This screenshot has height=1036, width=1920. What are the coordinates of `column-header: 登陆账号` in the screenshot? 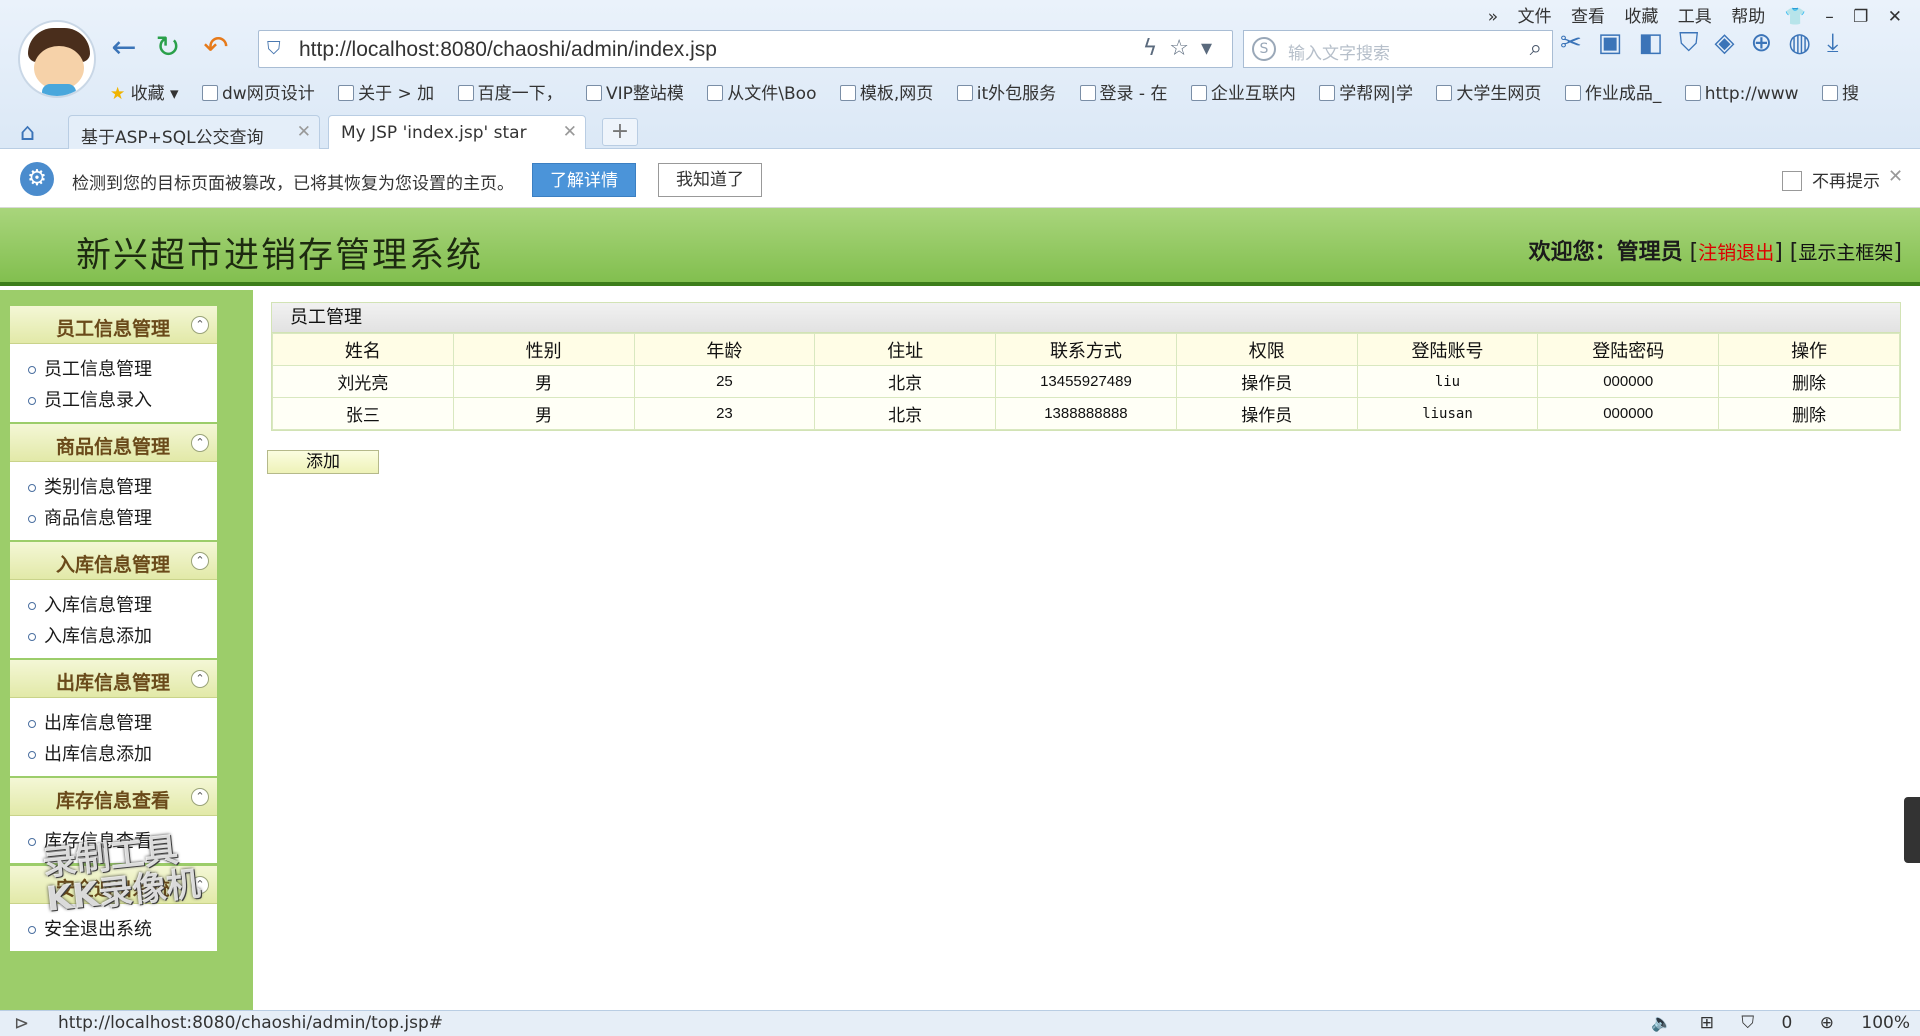 It's located at (1447, 349).